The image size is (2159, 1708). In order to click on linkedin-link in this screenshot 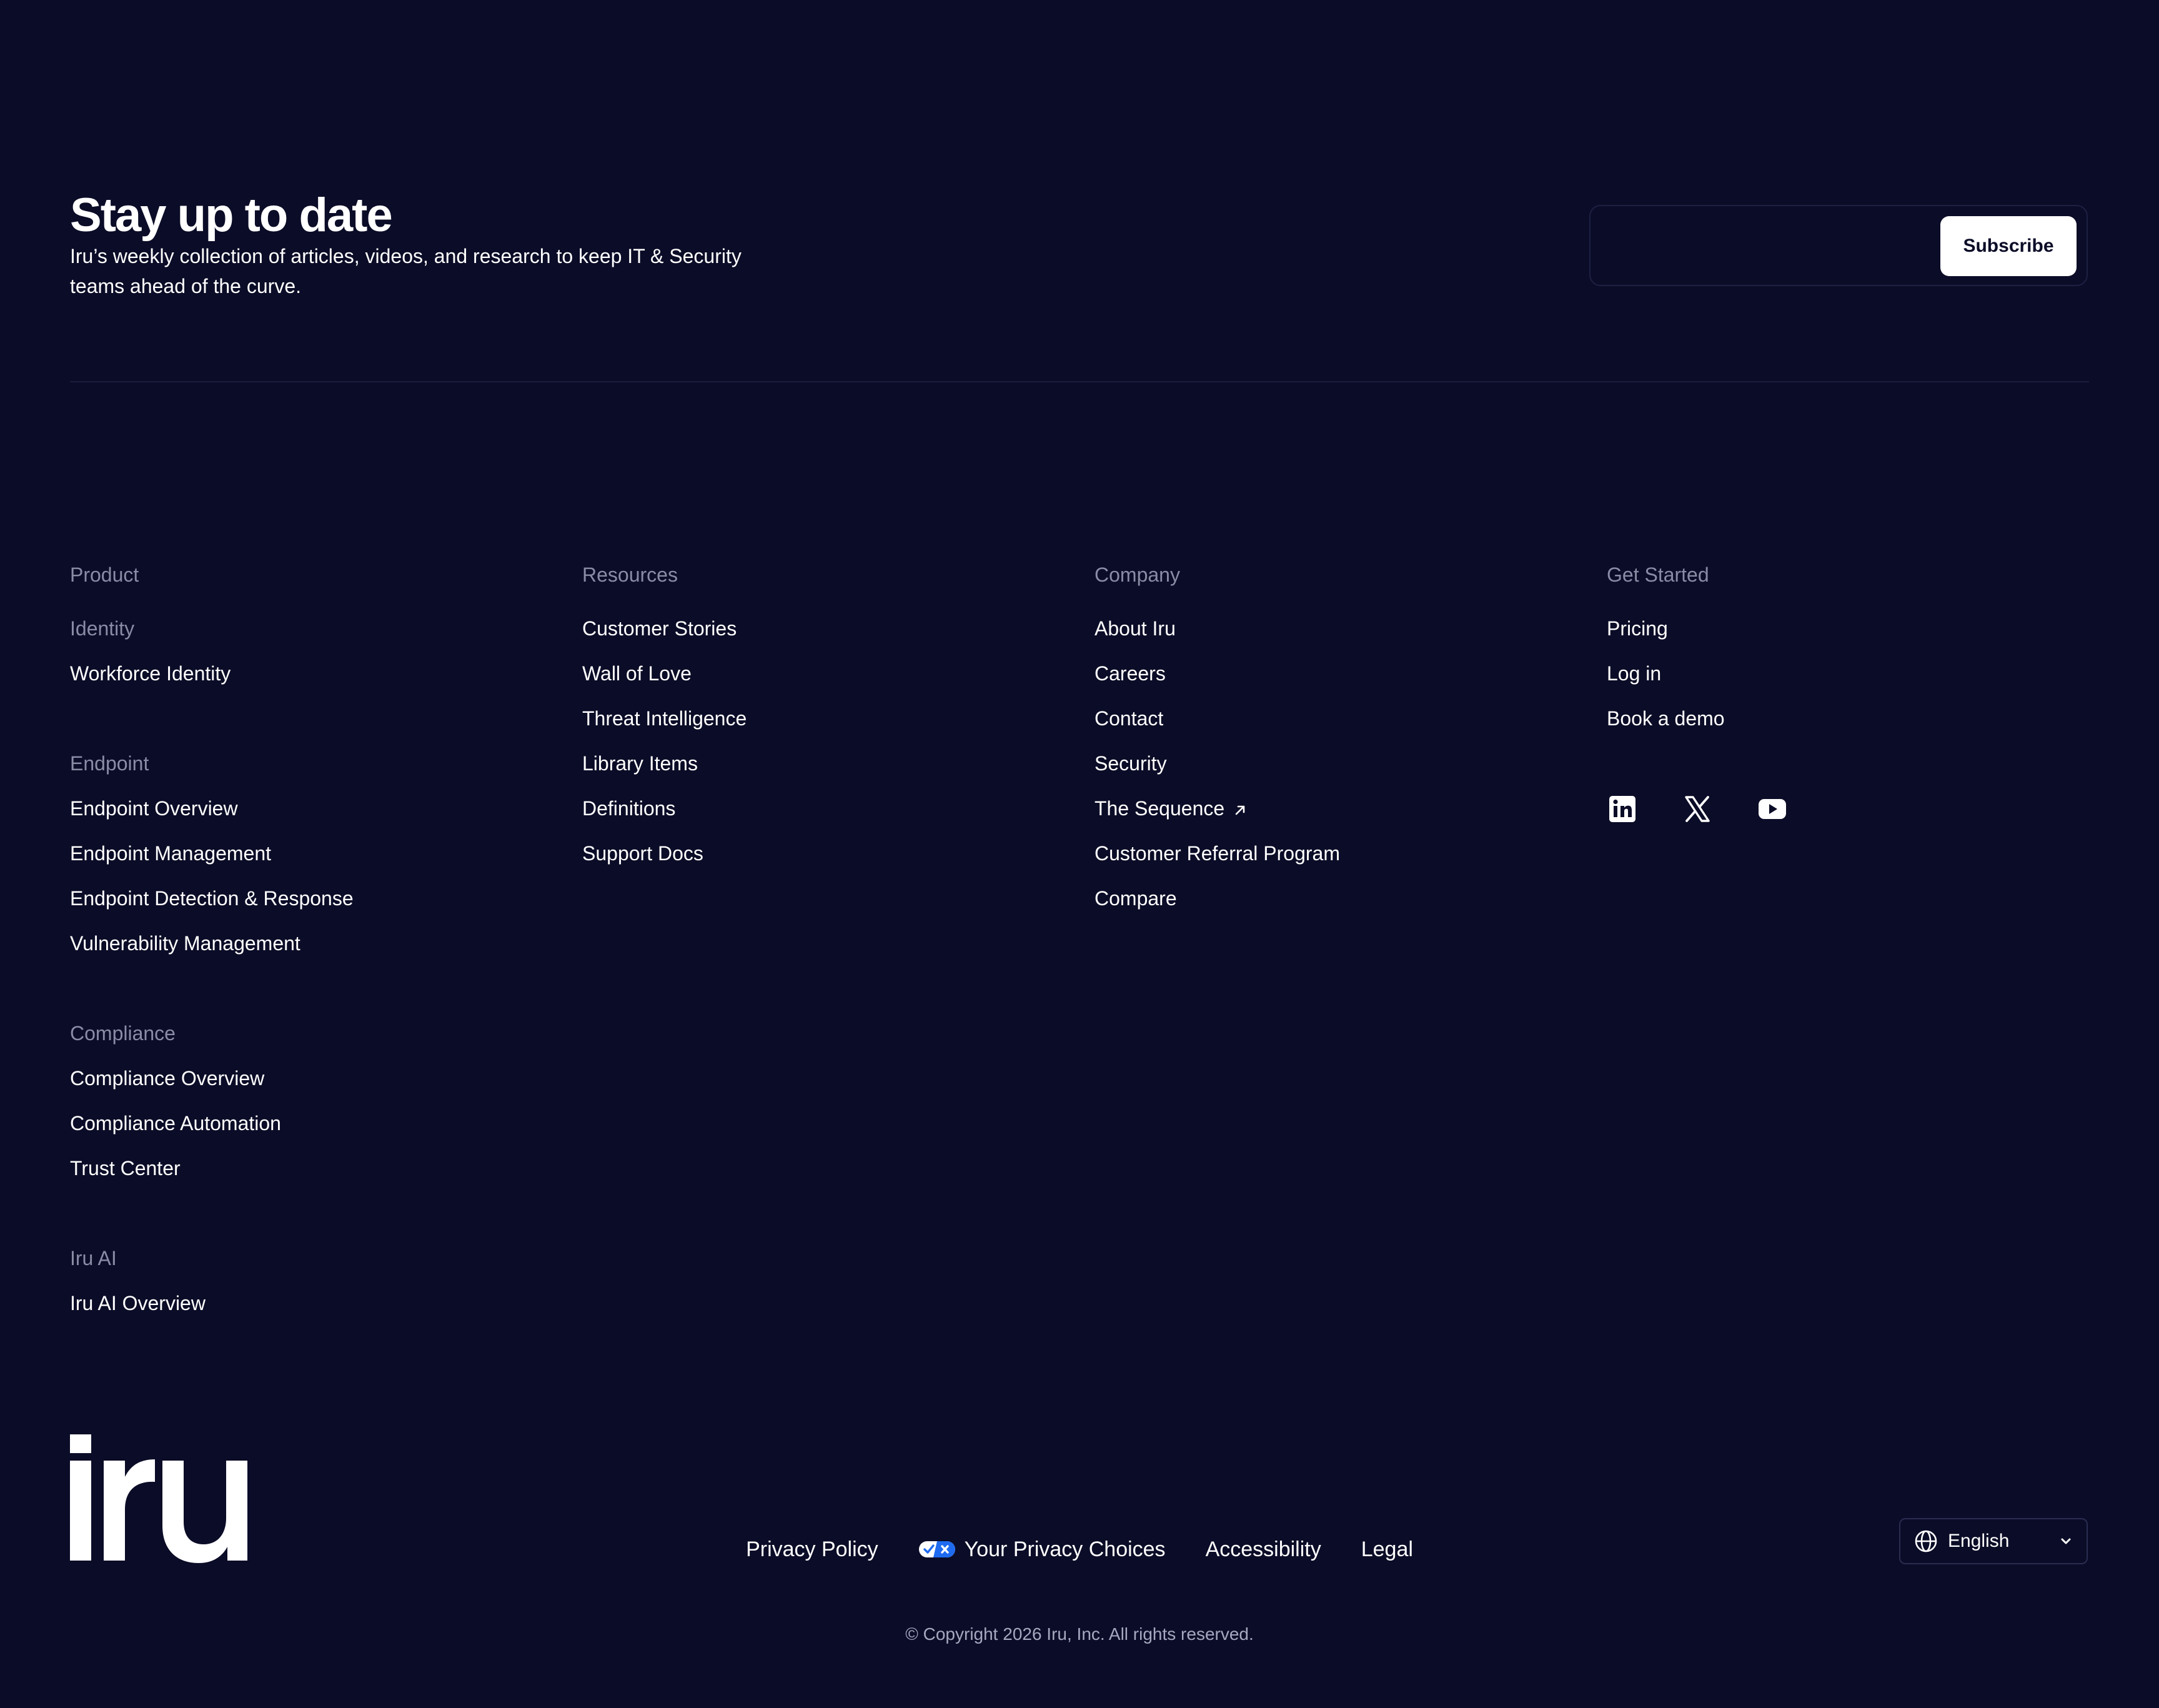, I will do `click(1622, 809)`.